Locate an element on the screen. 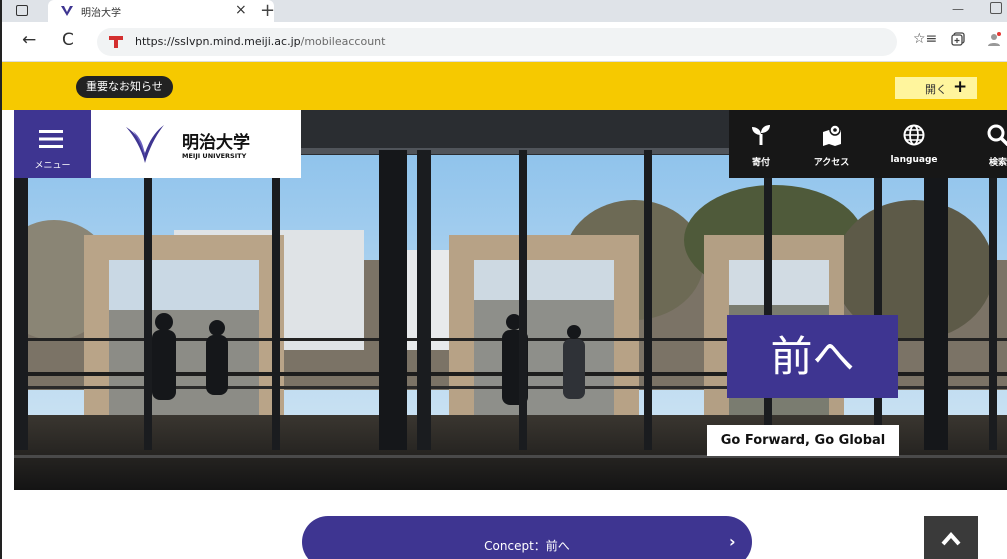 Image resolution: width=1007 pixels, height=559 pixels. hamburger-icon is located at coordinates (51, 139).